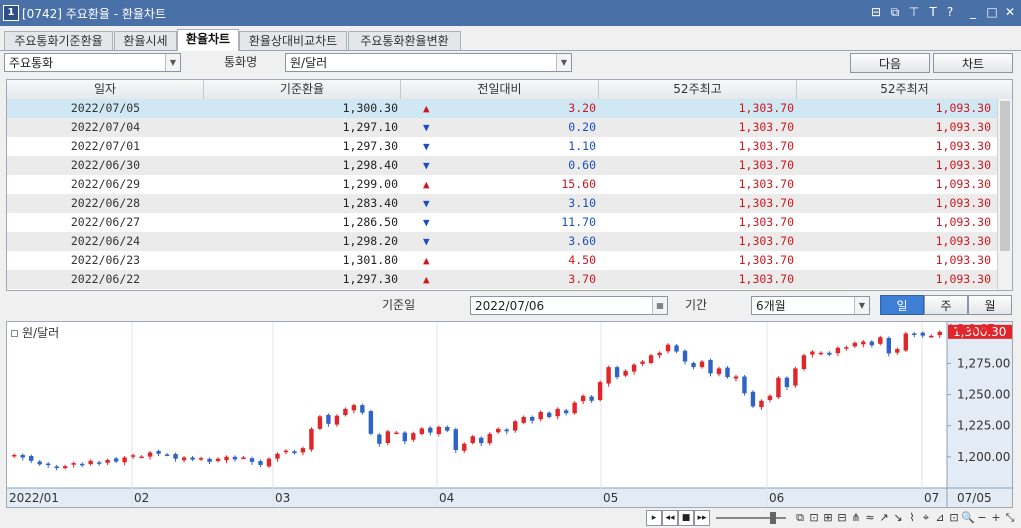  I want to click on currency-group-select: 주요통화 ▼, so click(92, 62).